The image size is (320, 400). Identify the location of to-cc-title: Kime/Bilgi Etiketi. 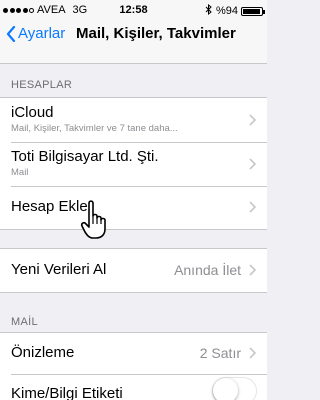
(67, 392).